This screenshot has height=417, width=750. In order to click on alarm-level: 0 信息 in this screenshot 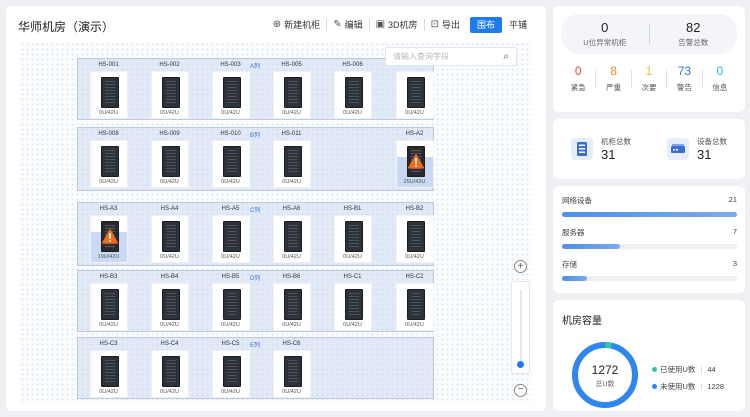, I will do `click(720, 78)`.